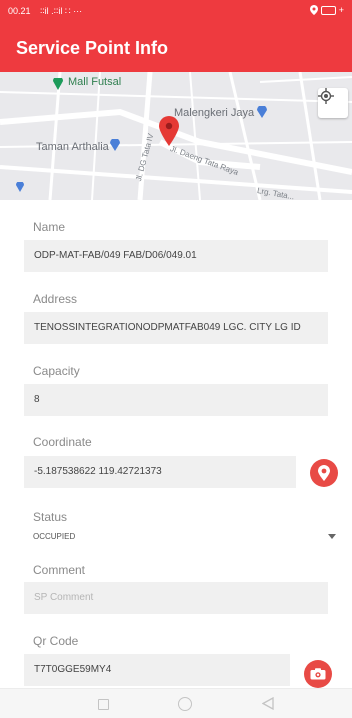  What do you see at coordinates (214, 113) in the screenshot?
I see `map-label-malengkeri: Malengkeri Jaya` at bounding box center [214, 113].